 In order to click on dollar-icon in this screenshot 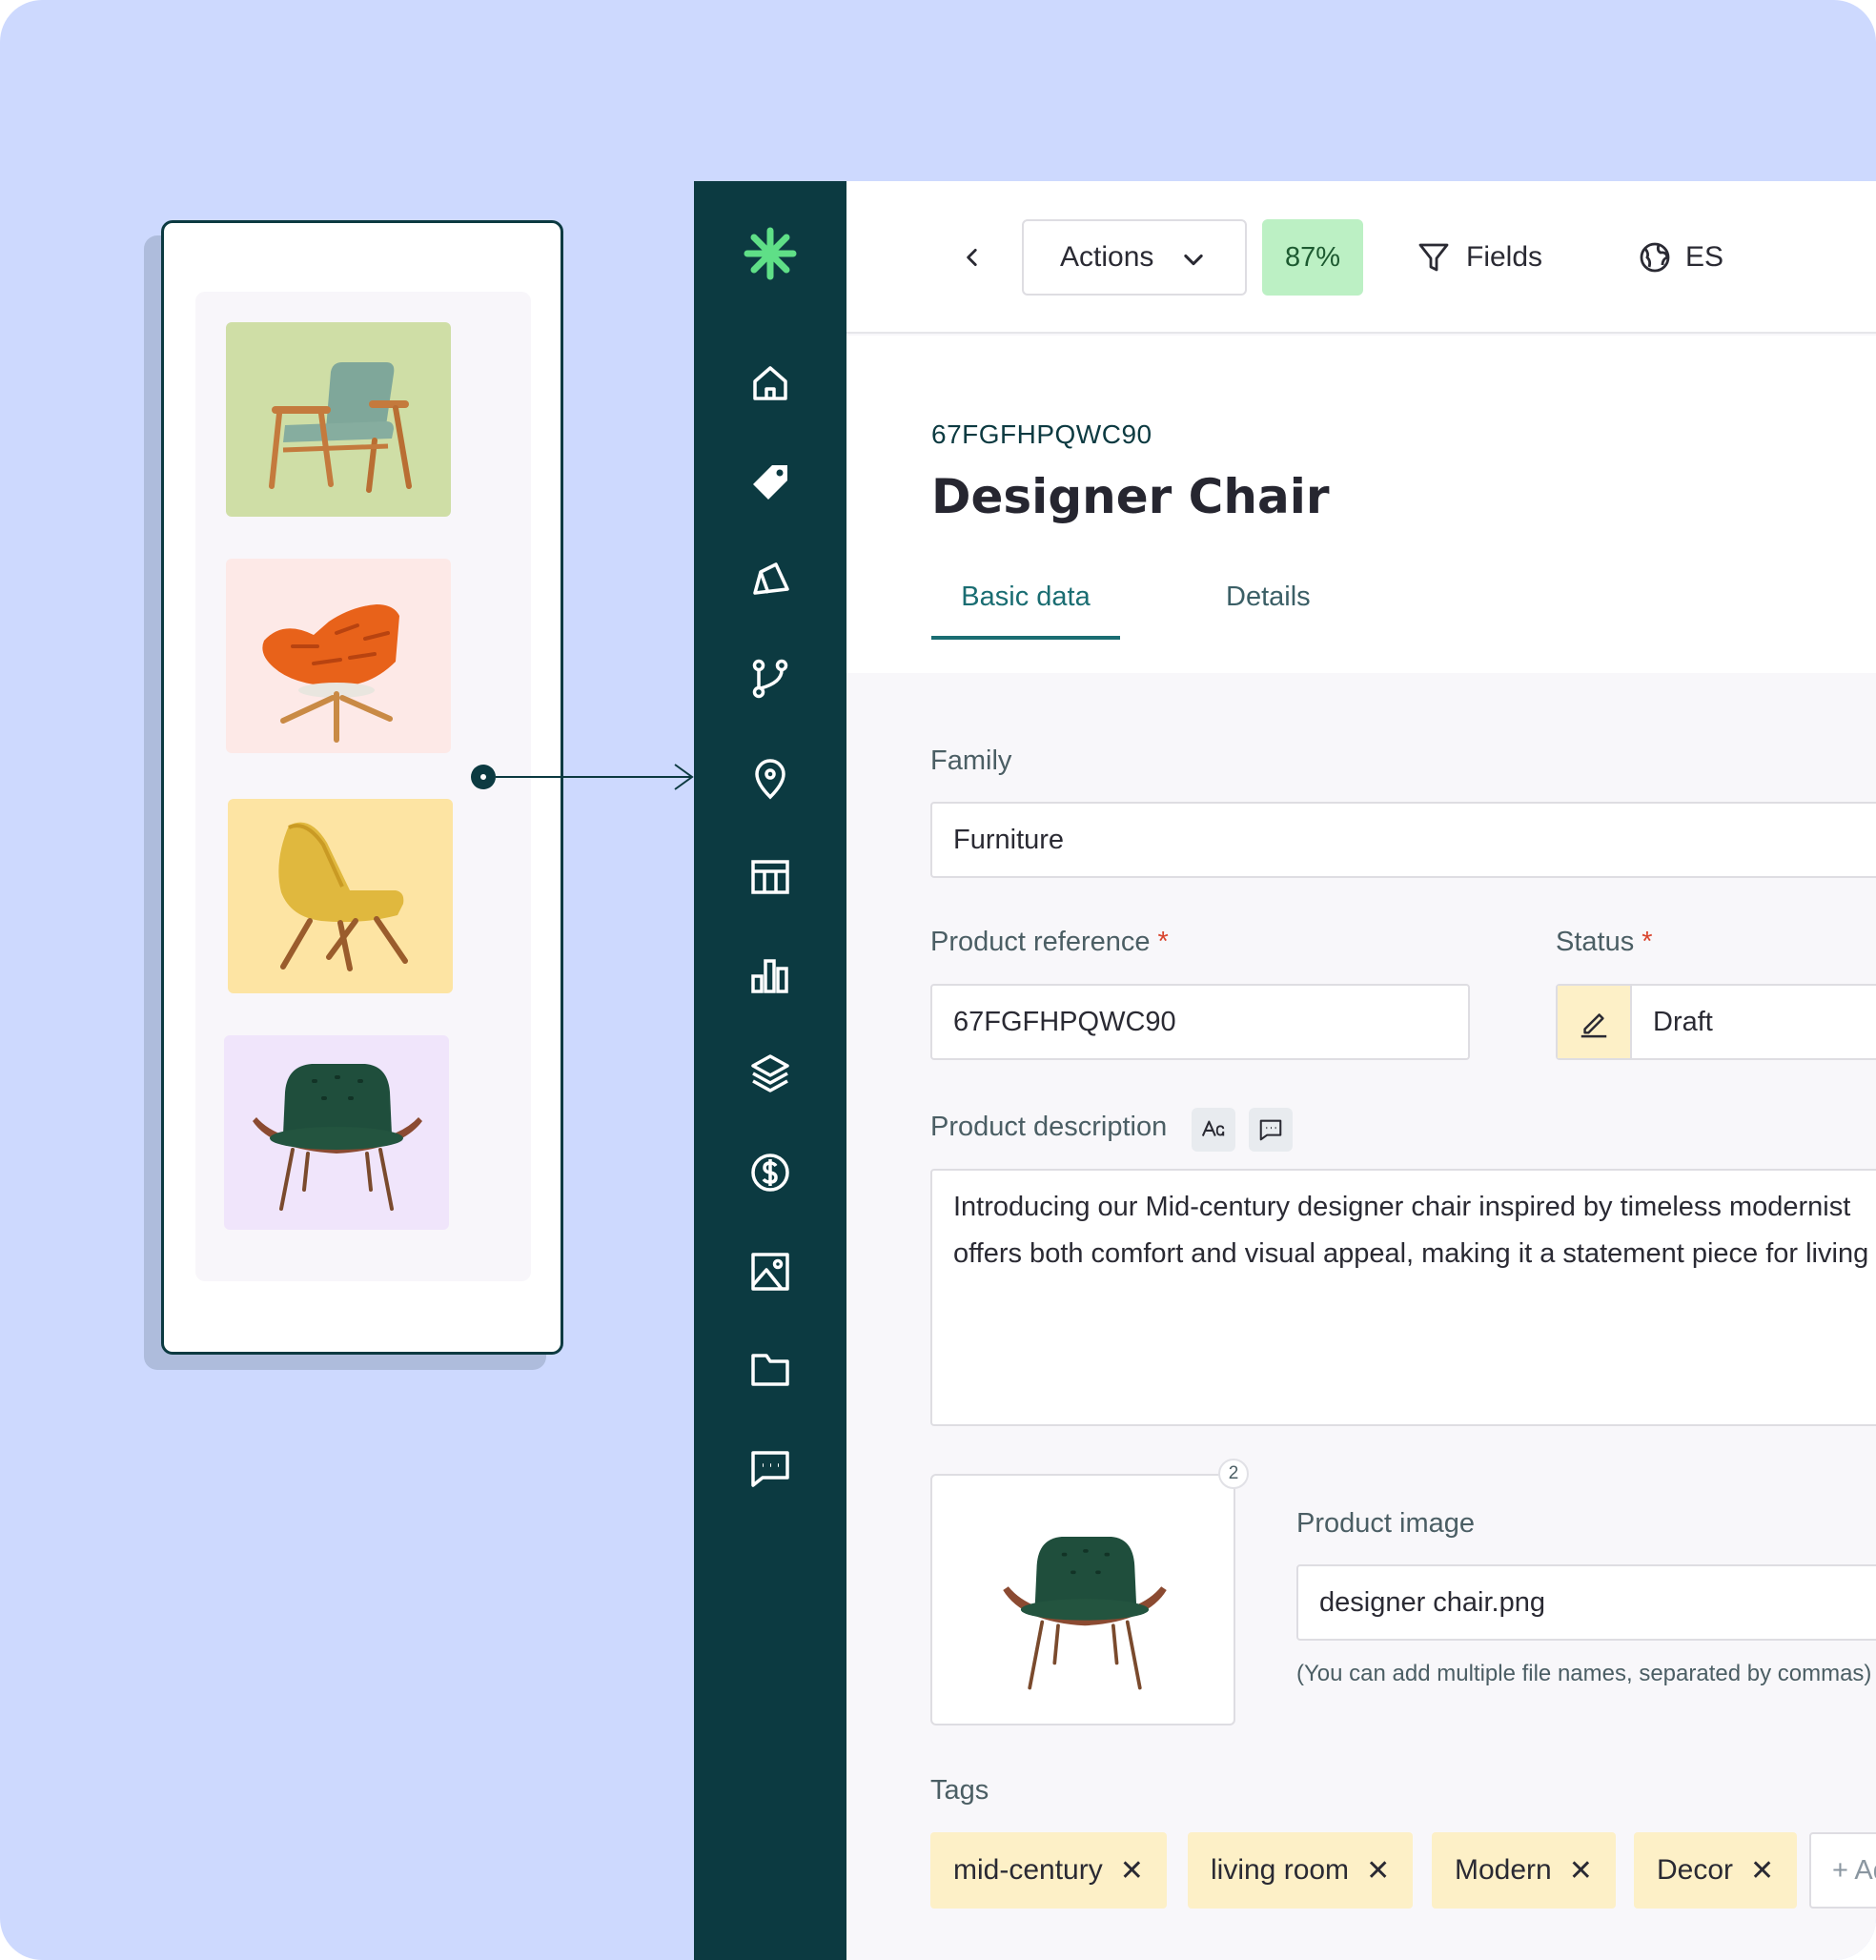, I will do `click(770, 1173)`.